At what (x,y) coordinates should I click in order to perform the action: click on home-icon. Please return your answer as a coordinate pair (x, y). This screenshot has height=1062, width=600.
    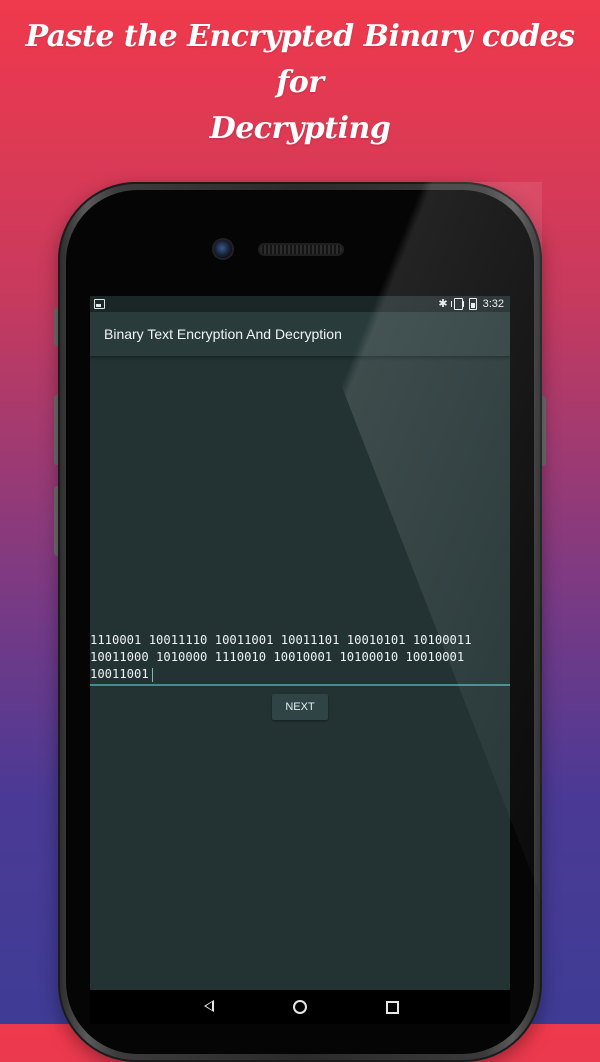
    Looking at the image, I should click on (300, 1007).